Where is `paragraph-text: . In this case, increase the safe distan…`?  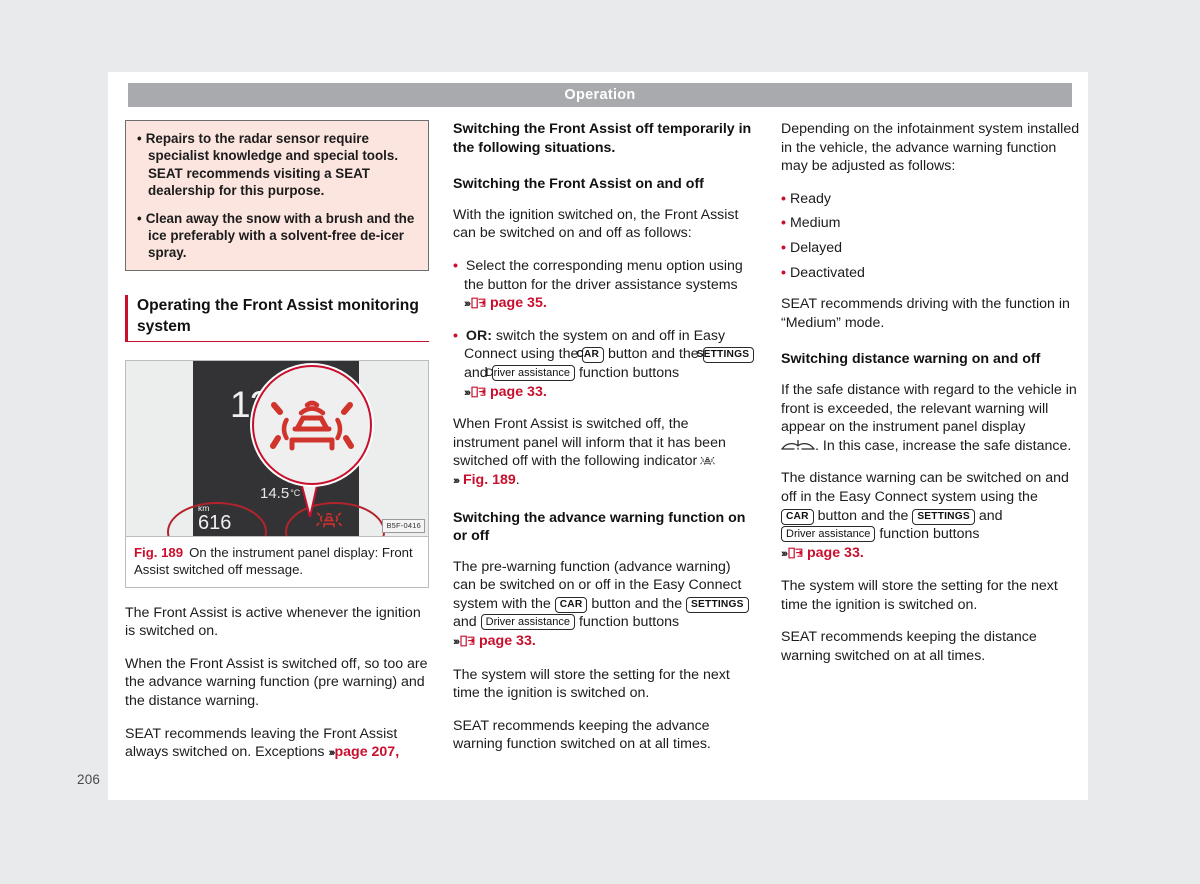 paragraph-text: . In this case, increase the safe distan… is located at coordinates (943, 445).